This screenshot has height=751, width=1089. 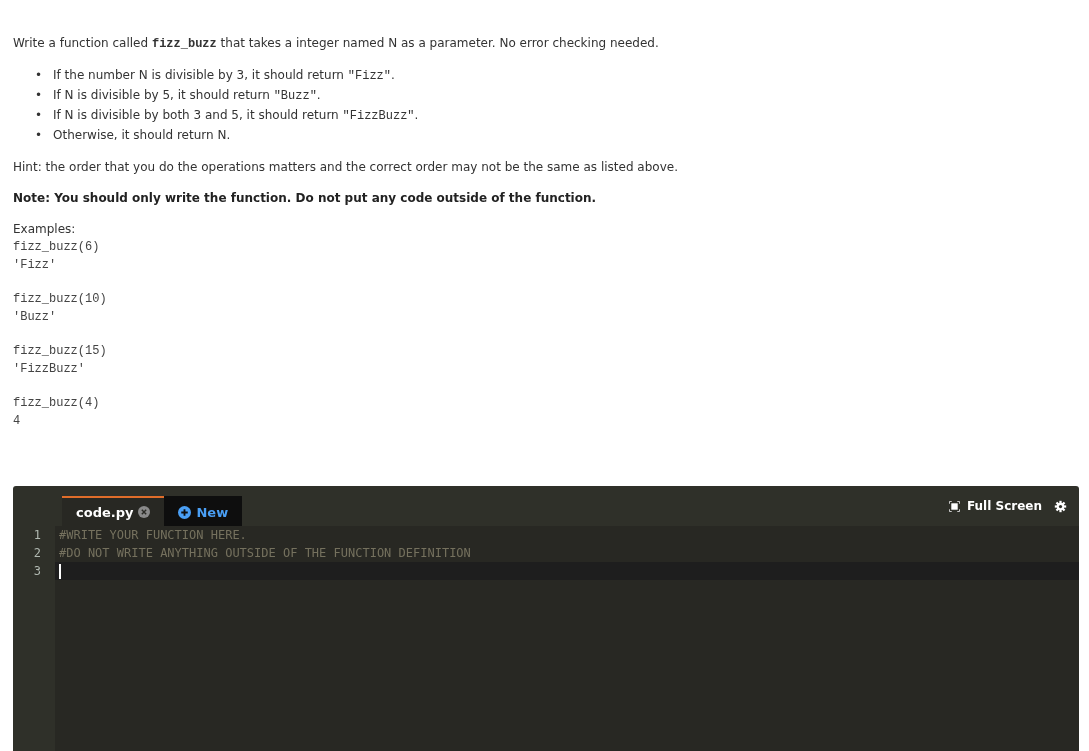 I want to click on full-screen-button: Full Screen, so click(x=995, y=506).